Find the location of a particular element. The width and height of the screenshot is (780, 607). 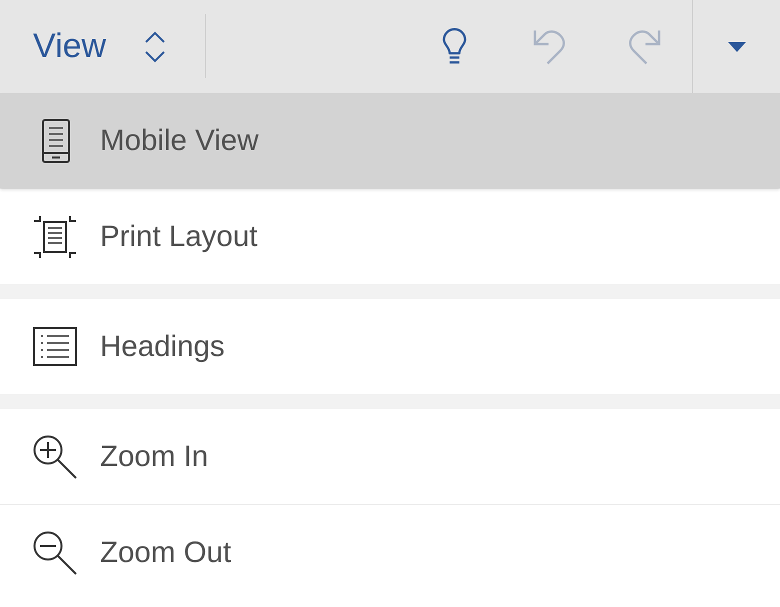

lightbulb-icon is located at coordinates (454, 46).